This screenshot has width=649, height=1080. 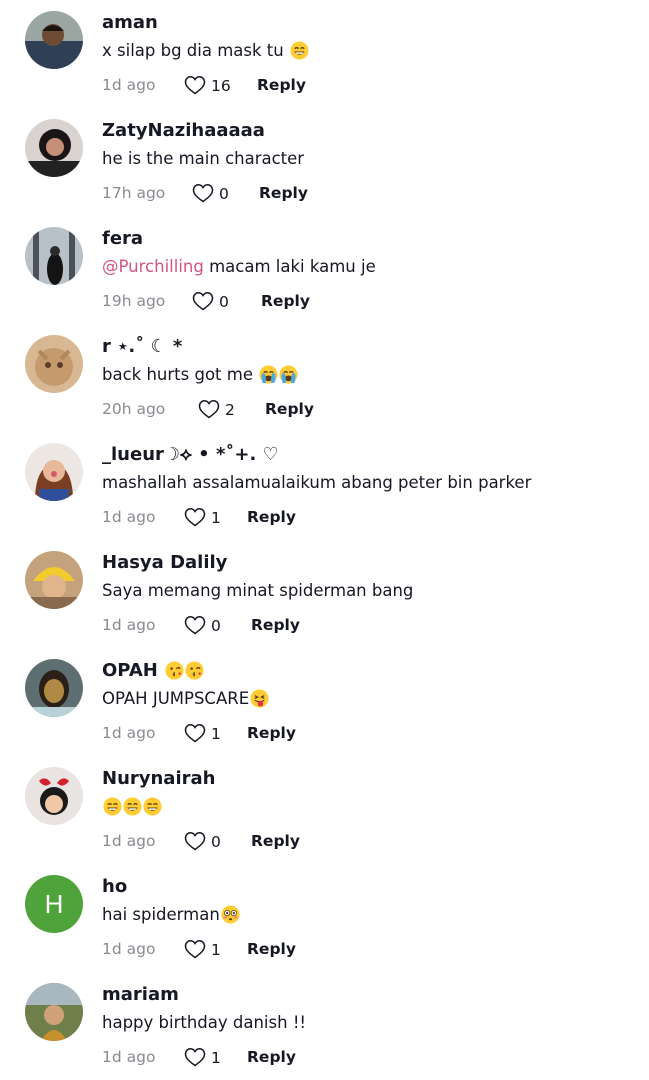 What do you see at coordinates (142, 346) in the screenshot?
I see `comment-username: r ⋆.˚ ☾ *` at bounding box center [142, 346].